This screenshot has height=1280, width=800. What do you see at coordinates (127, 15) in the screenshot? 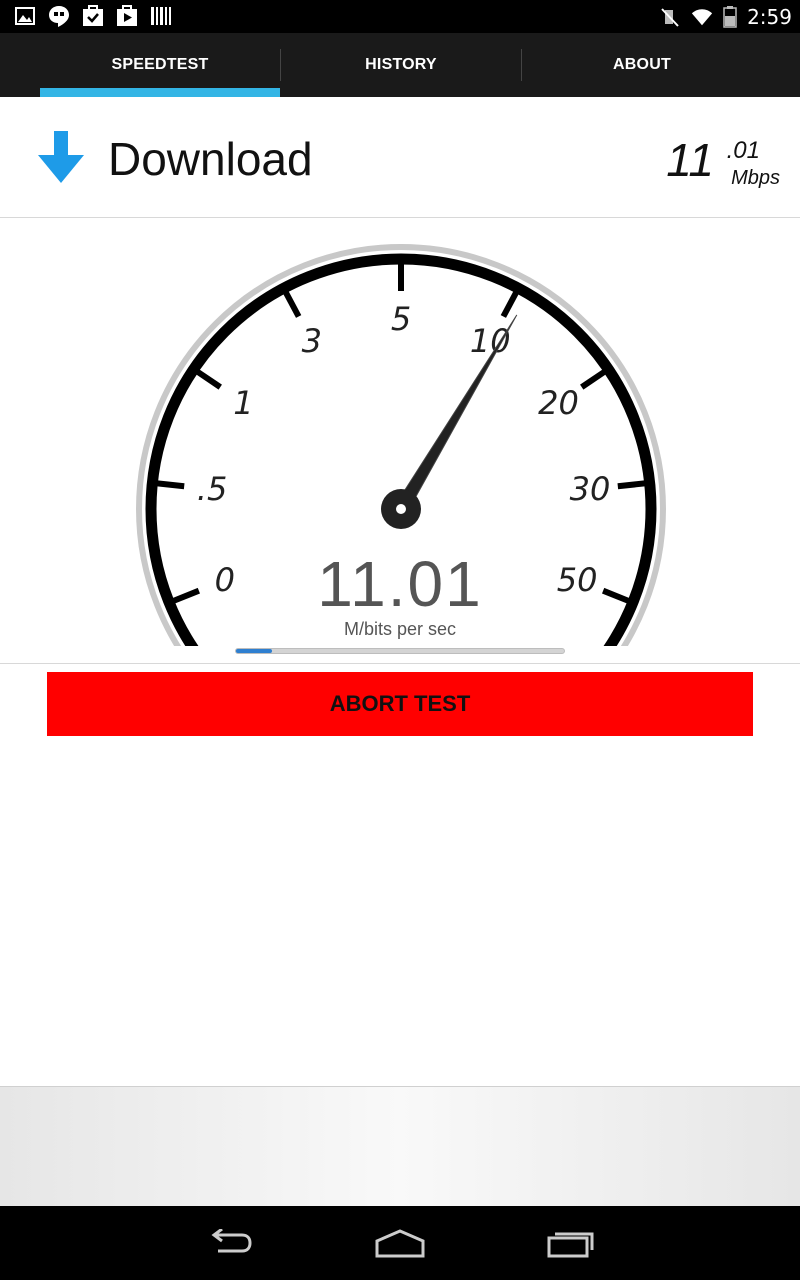
I see `play-store-icon` at bounding box center [127, 15].